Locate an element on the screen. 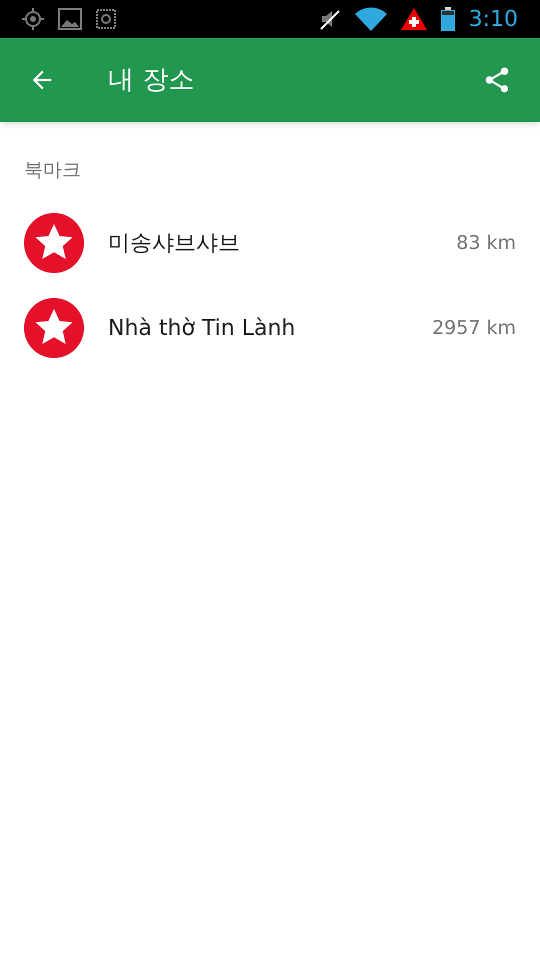  app-bar-title: 내 장소 is located at coordinates (152, 80).